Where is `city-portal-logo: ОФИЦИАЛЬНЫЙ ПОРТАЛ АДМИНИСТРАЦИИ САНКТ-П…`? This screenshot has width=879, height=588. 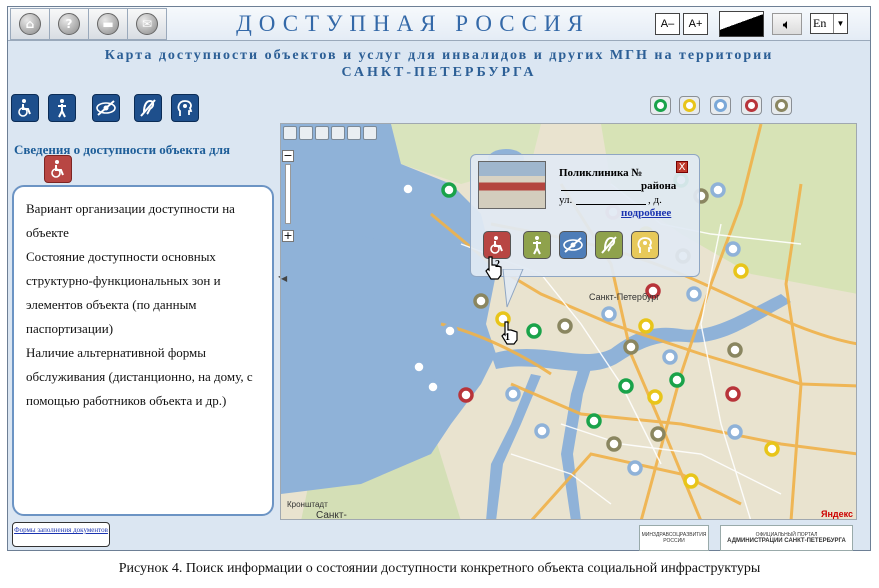
city-portal-logo: ОФИЦИАЛЬНЫЙ ПОРТАЛ АДМИНИСТРАЦИИ САНКТ-П… is located at coordinates (786, 538).